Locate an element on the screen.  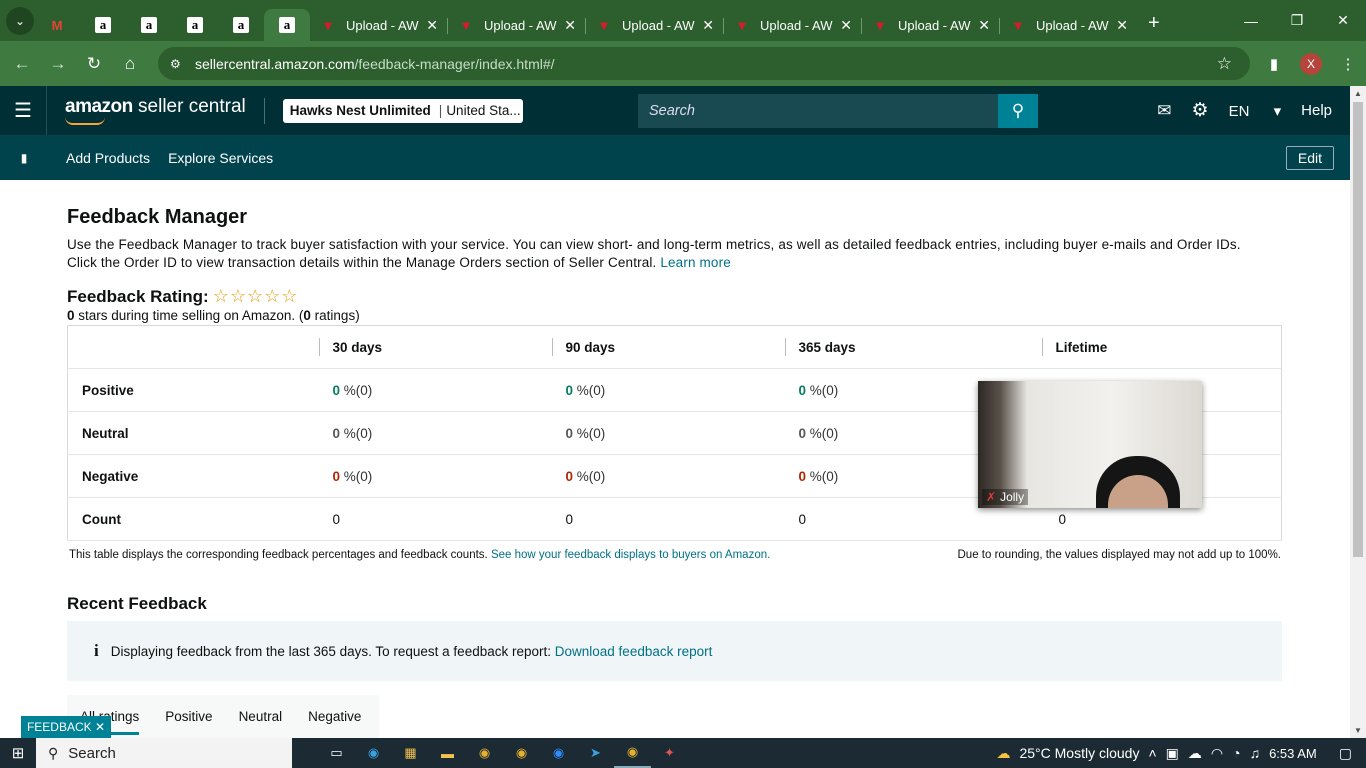
gmail-icon: M is located at coordinates (57, 25).